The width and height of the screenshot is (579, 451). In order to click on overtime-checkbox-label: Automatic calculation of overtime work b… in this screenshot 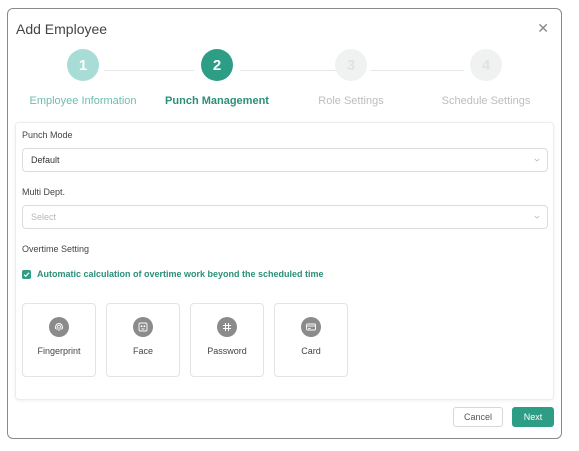, I will do `click(180, 274)`.